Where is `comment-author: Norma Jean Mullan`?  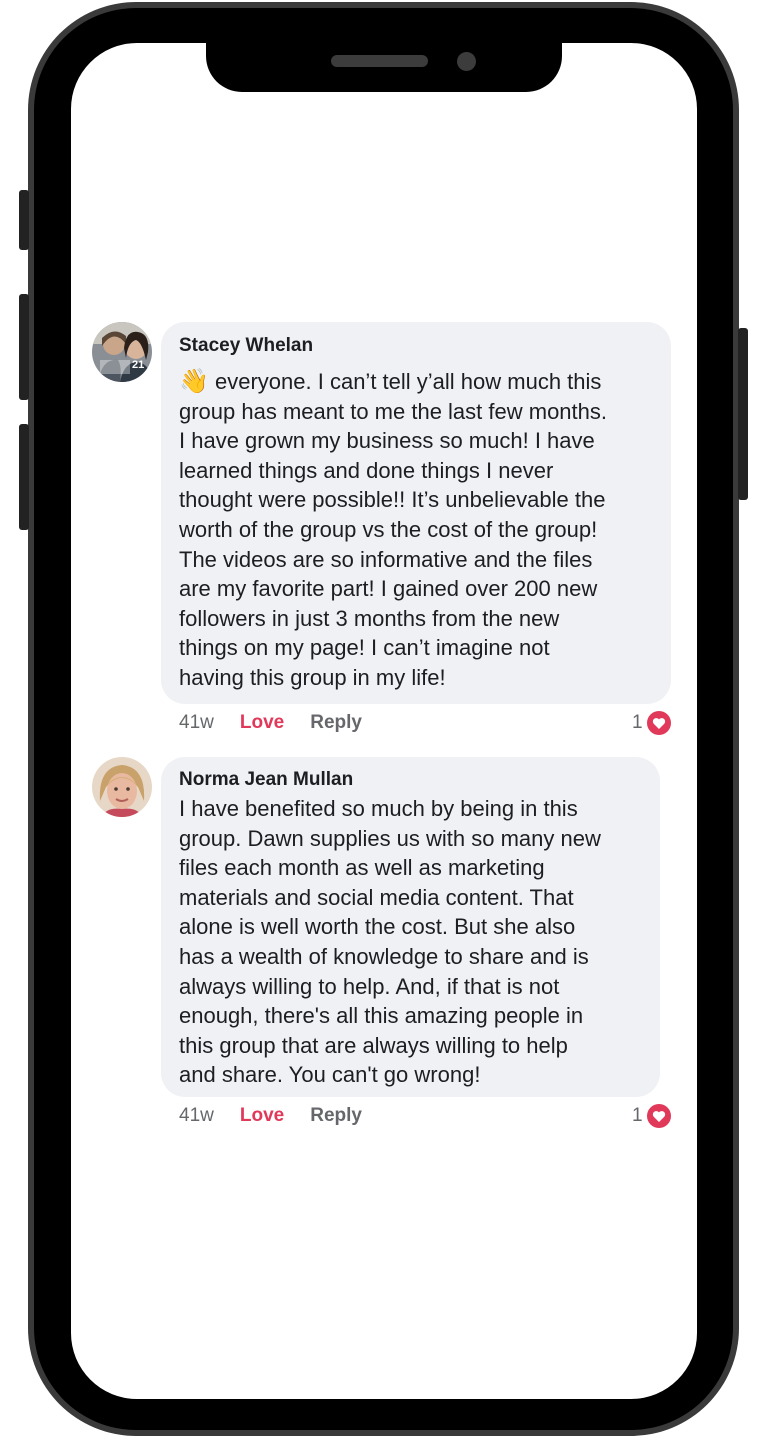
comment-author: Norma Jean Mullan is located at coordinates (266, 780).